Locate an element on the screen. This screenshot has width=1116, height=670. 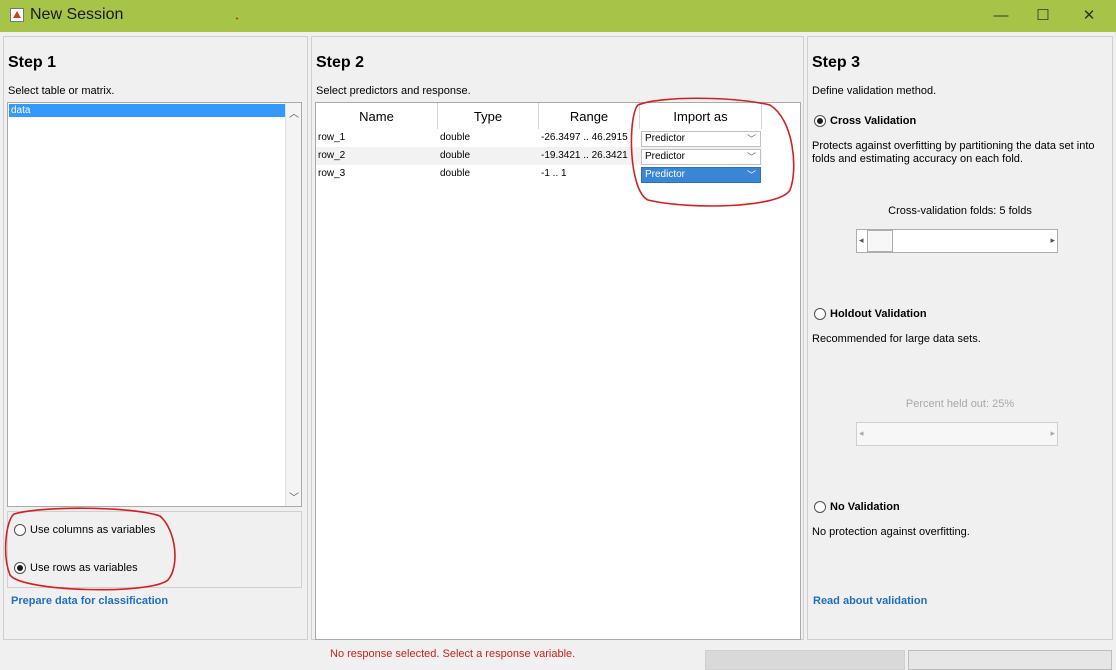
cell-name: row_2 is located at coordinates (332, 155).